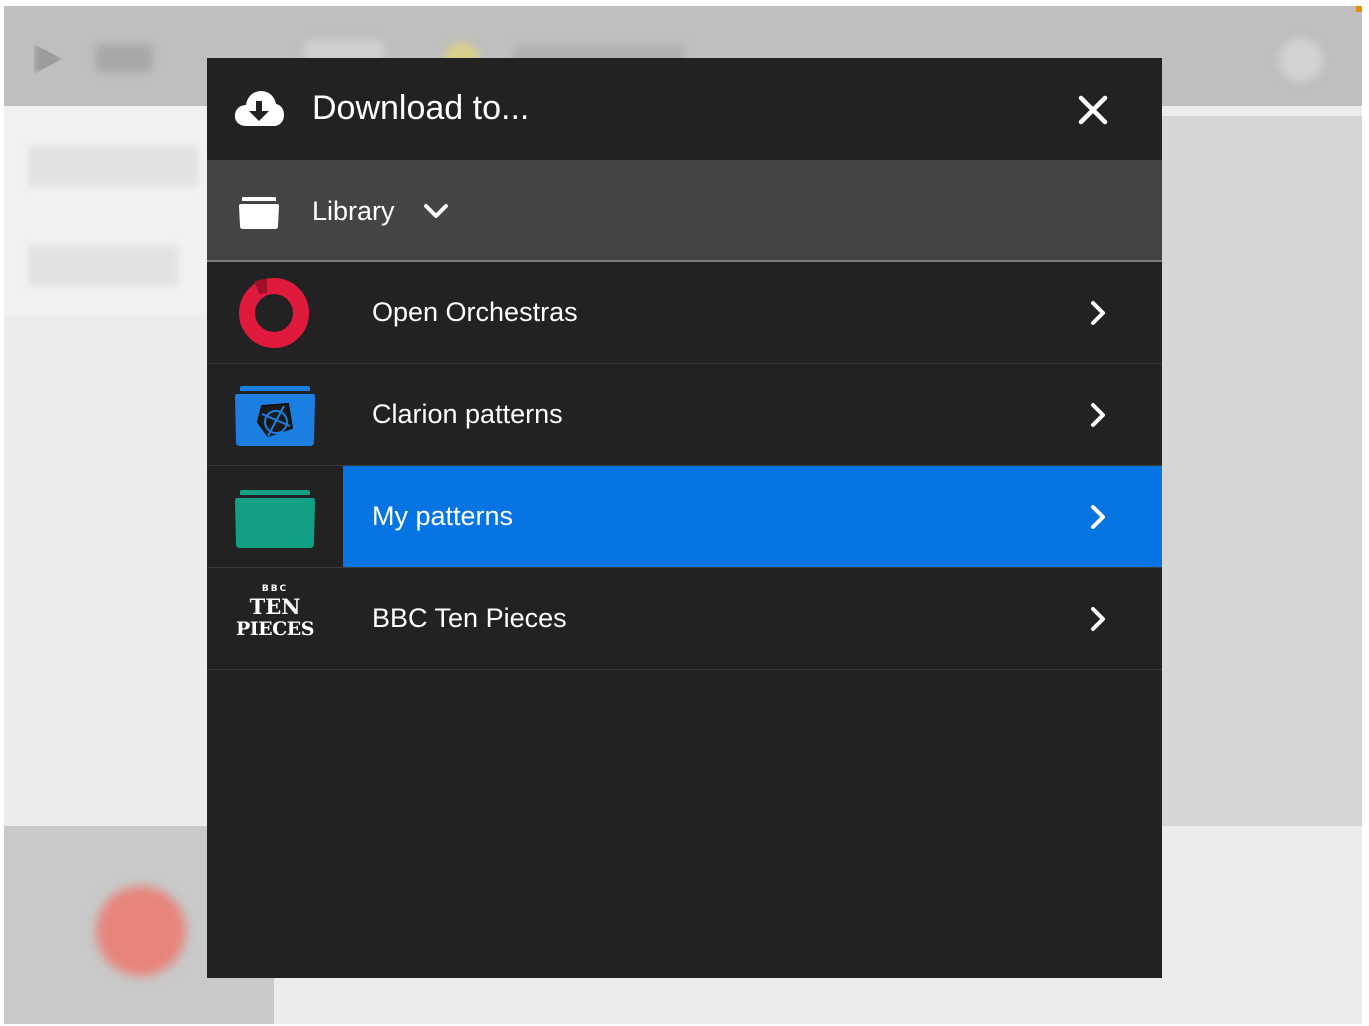  Describe the element at coordinates (469, 618) in the screenshot. I see `list-item-label: BBC Ten Pieces` at that location.